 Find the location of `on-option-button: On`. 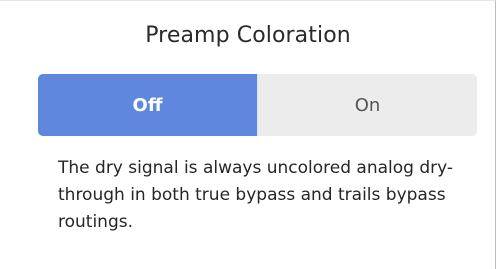

on-option-button: On is located at coordinates (367, 105).